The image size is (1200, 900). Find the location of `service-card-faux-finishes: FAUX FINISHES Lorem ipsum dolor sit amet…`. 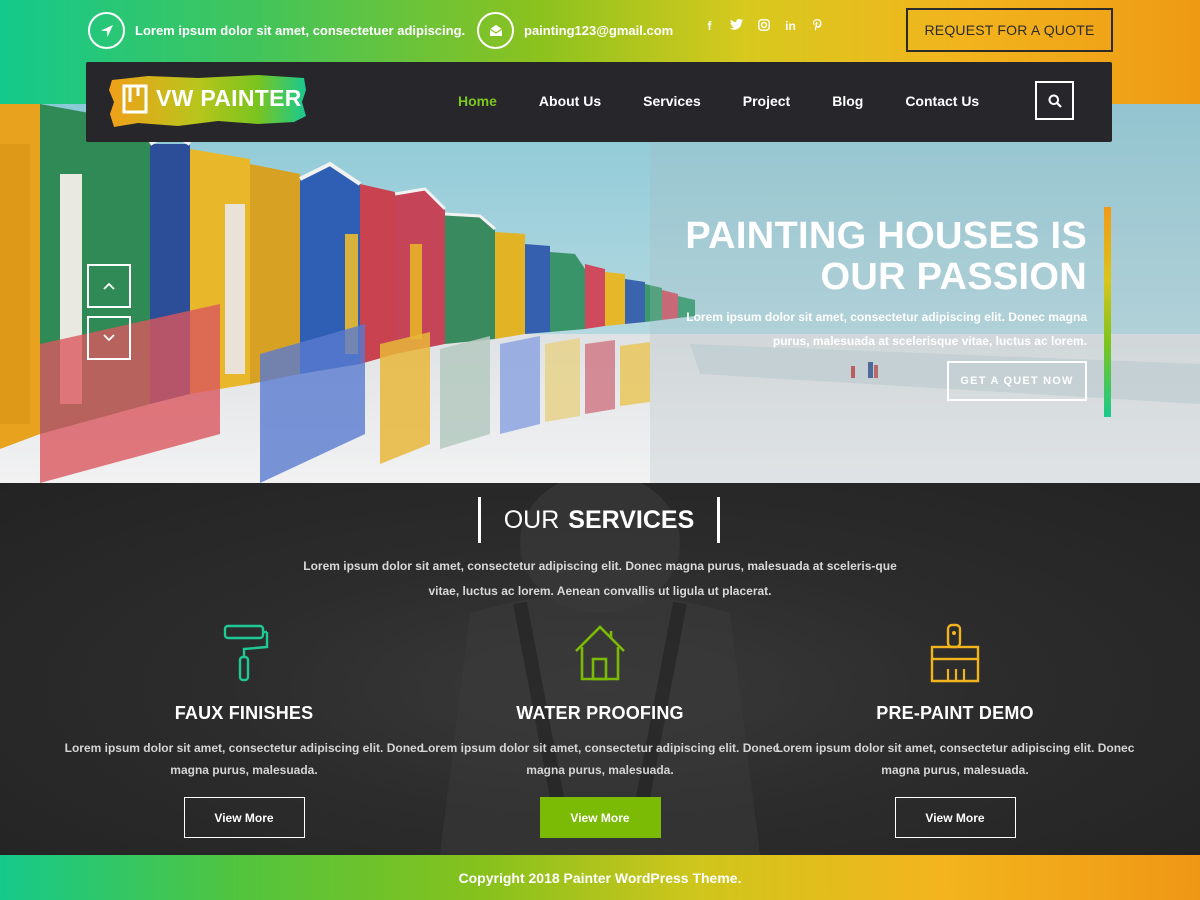

service-card-faux-finishes: FAUX FINISHES Lorem ipsum dolor sit amet… is located at coordinates (244, 730).